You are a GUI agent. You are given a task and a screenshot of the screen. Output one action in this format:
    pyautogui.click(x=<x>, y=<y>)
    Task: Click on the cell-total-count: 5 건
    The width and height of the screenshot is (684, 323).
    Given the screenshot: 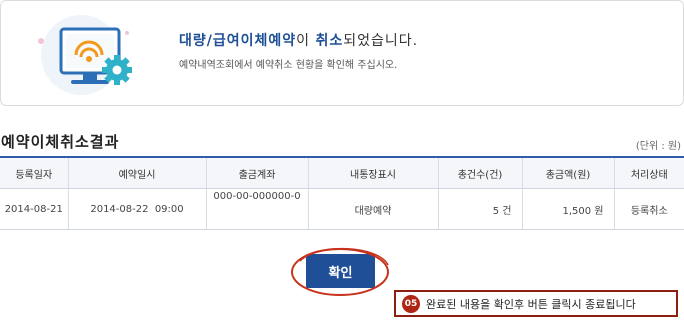 What is the action you would take?
    pyautogui.click(x=479, y=209)
    